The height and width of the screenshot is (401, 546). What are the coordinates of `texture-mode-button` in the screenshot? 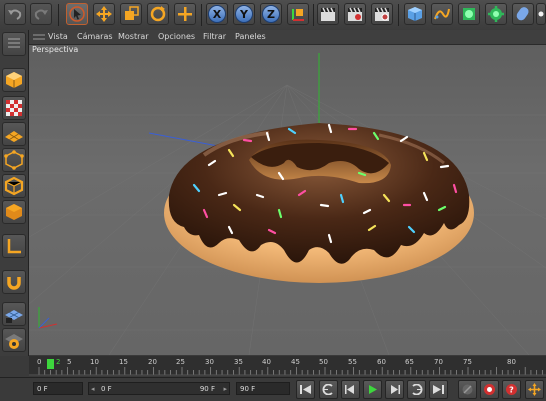 It's located at (14, 108).